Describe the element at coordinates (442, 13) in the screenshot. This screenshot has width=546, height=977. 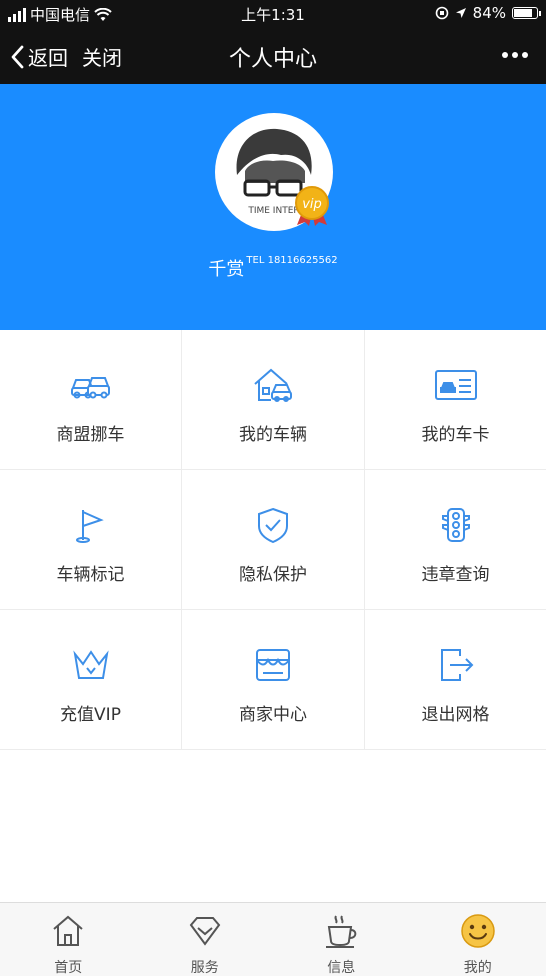
I see `rotation-lock-icon` at that location.